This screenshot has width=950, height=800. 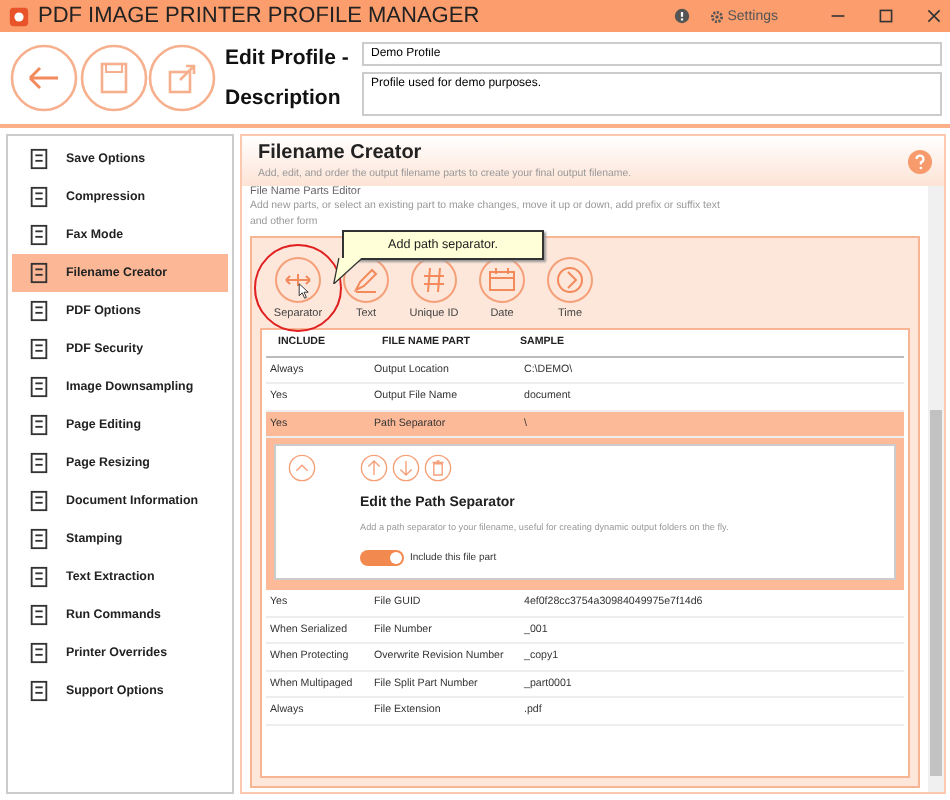 What do you see at coordinates (570, 280) in the screenshot?
I see `chevron-icon` at bounding box center [570, 280].